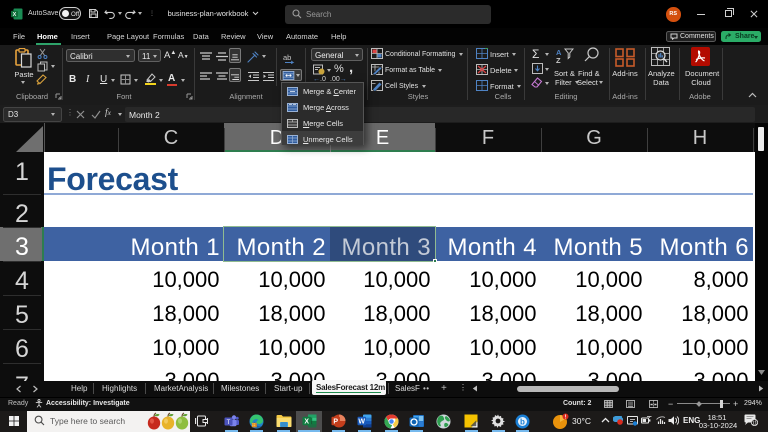 This screenshot has width=768, height=432. What do you see at coordinates (558, 59) in the screenshot?
I see `svg-text: Z` at bounding box center [558, 59].